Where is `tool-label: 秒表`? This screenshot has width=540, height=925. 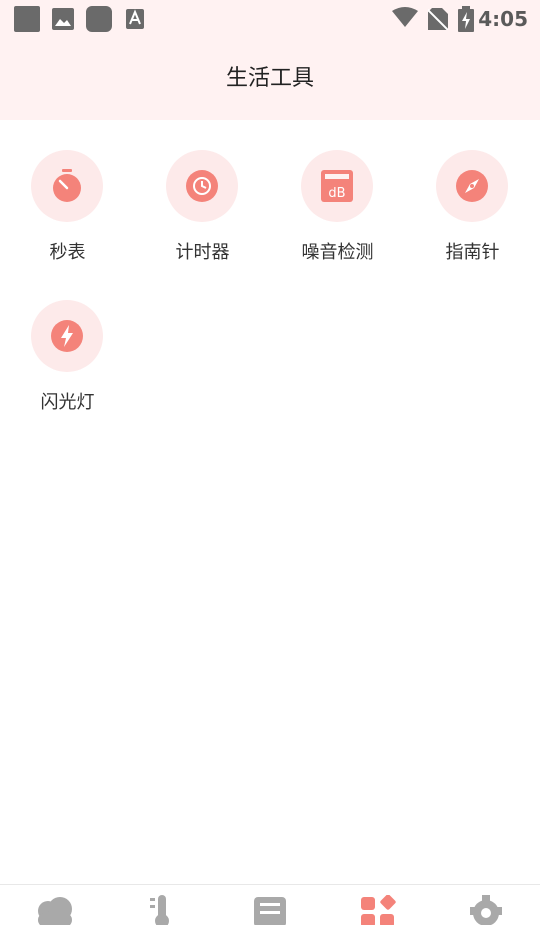
tool-label: 秒表 is located at coordinates (67, 252).